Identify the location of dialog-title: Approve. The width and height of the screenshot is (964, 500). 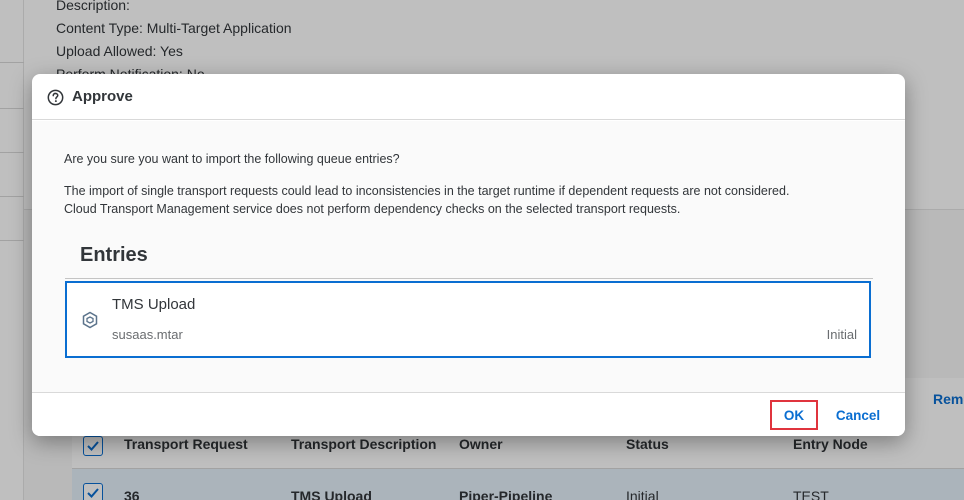
(102, 96).